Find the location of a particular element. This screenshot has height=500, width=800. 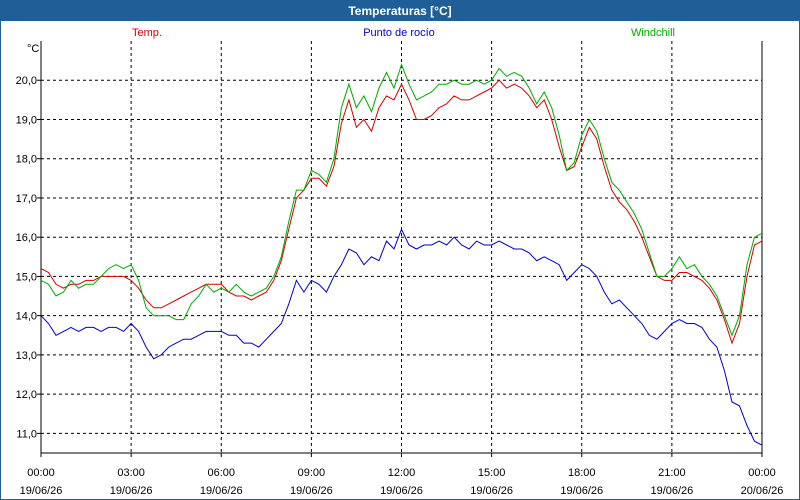

y-tick-label: 17,0 is located at coordinates (26, 199).